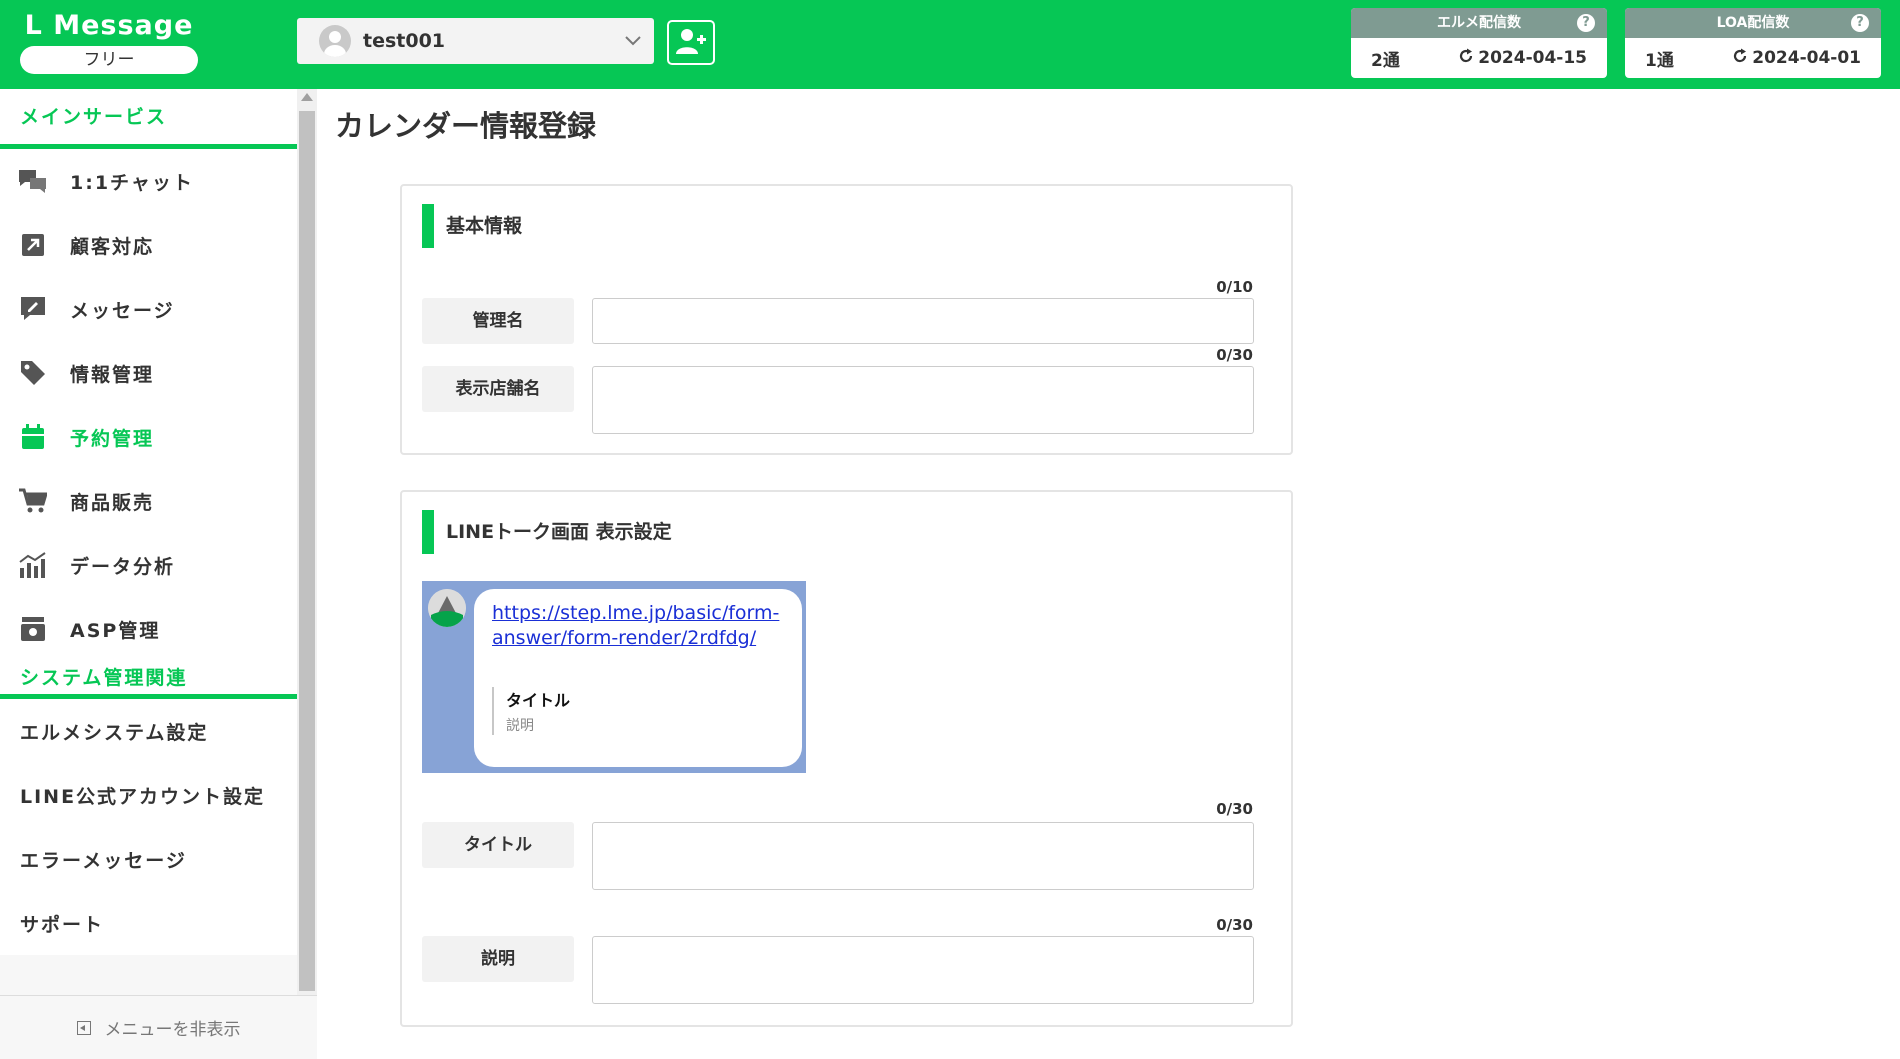  I want to click on arrow-out-icon, so click(33, 245).